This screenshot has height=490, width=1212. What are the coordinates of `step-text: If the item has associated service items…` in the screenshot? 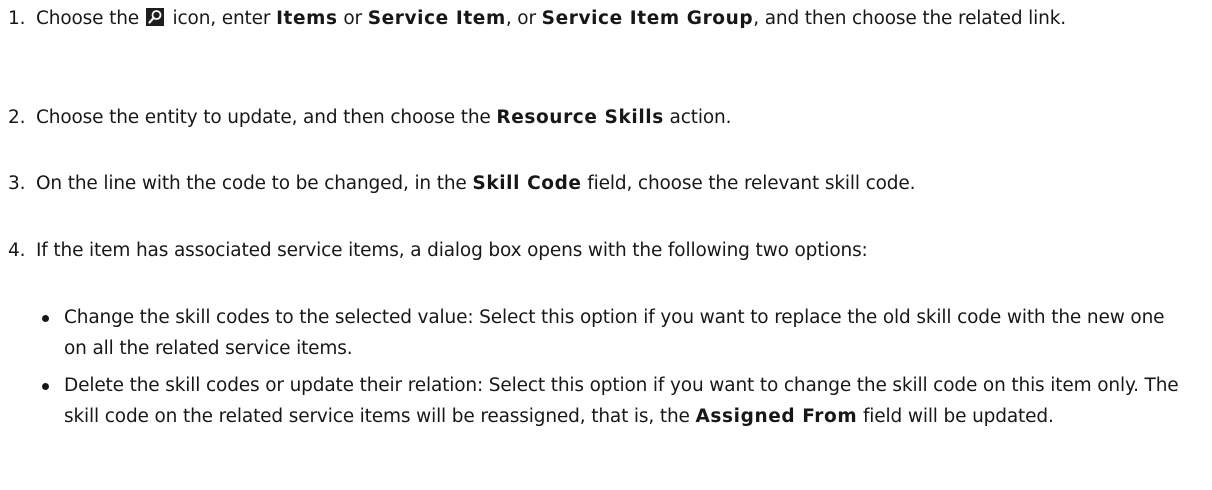 It's located at (452, 250).